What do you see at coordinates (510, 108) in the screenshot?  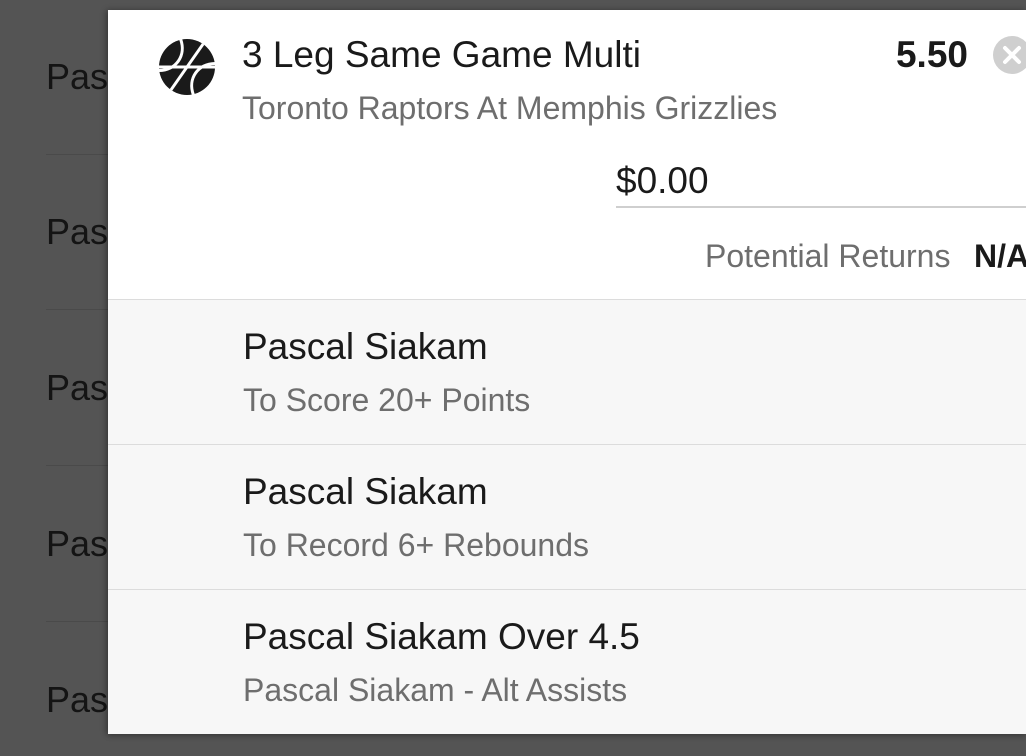 I see `match-name: Toronto Raptors At Memphis Grizzlies` at bounding box center [510, 108].